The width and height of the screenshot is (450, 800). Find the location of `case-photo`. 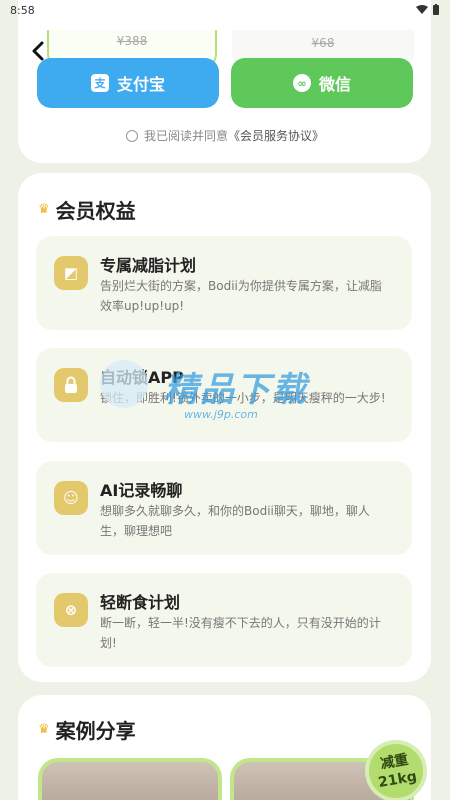

case-photo is located at coordinates (130, 779).